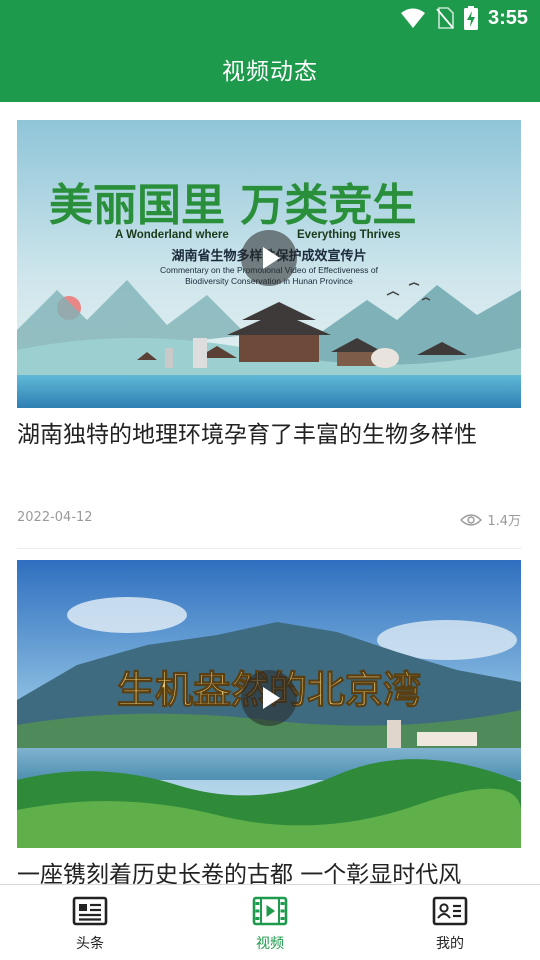 The image size is (540, 960). Describe the element at coordinates (172, 235) in the screenshot. I see `svg-text: A Wonderland where` at that location.